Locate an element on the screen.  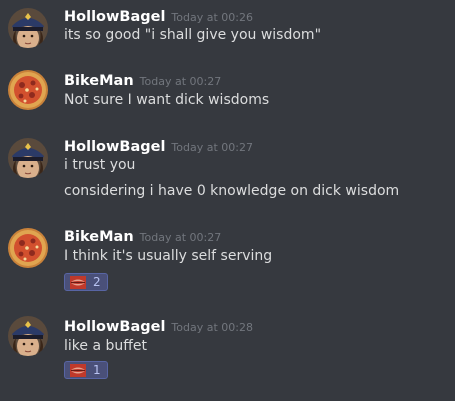
message-text: Not sure I want dick wisdoms is located at coordinates (167, 100).